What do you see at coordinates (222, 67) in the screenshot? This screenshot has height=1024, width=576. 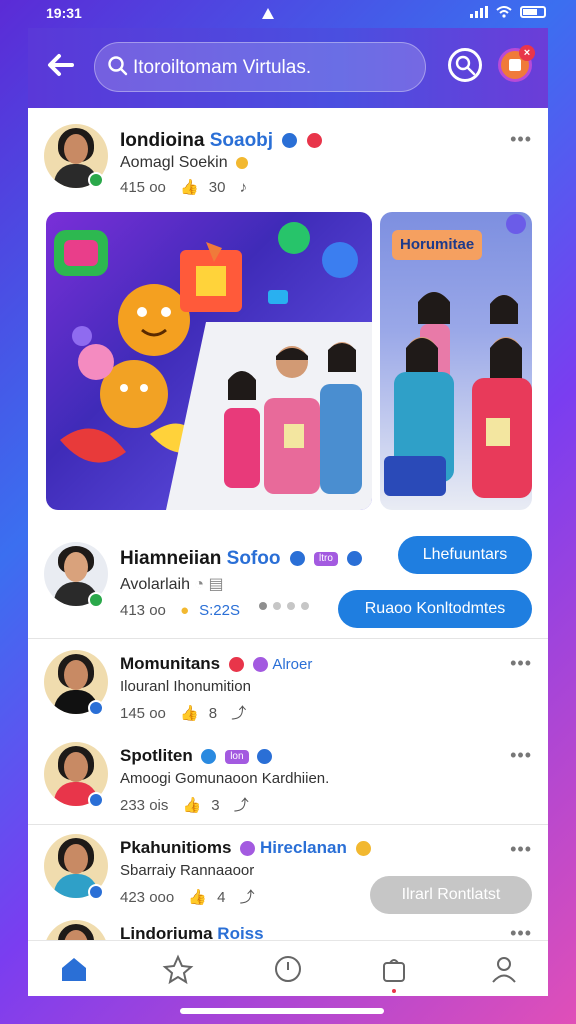 I see `search-query: Itoroiltomam Virtulas.` at bounding box center [222, 67].